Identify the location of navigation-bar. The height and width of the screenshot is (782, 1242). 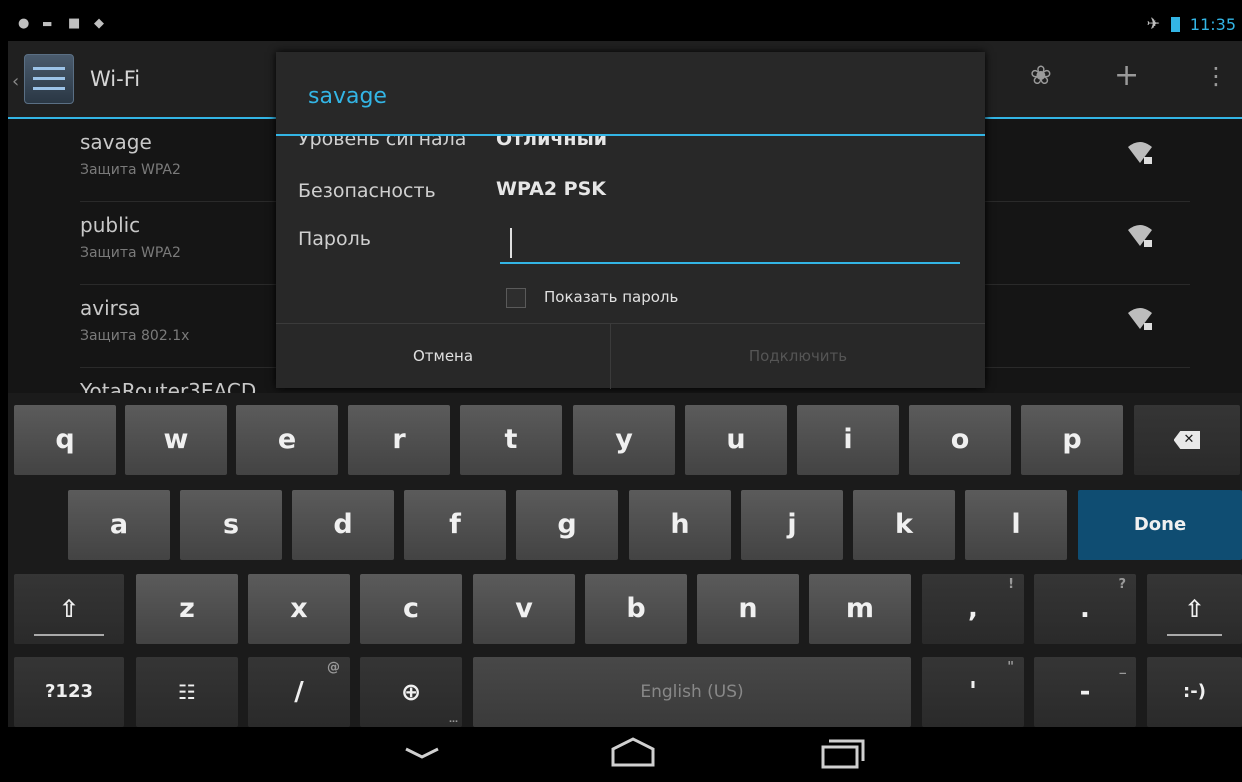
(625, 754).